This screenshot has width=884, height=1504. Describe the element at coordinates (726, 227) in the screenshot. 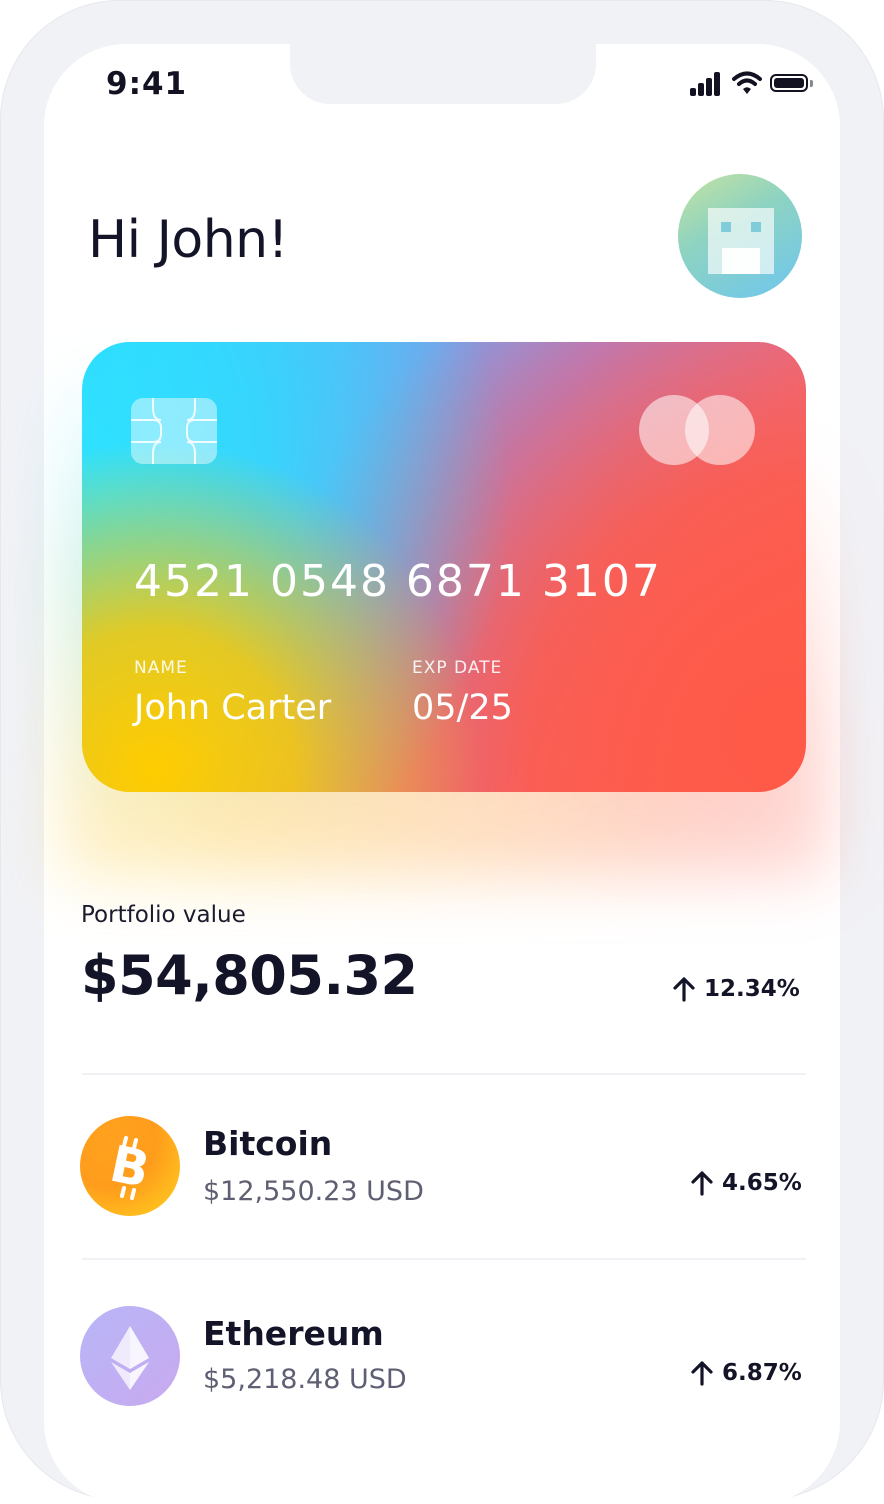

I see `avatar-eye-left` at that location.